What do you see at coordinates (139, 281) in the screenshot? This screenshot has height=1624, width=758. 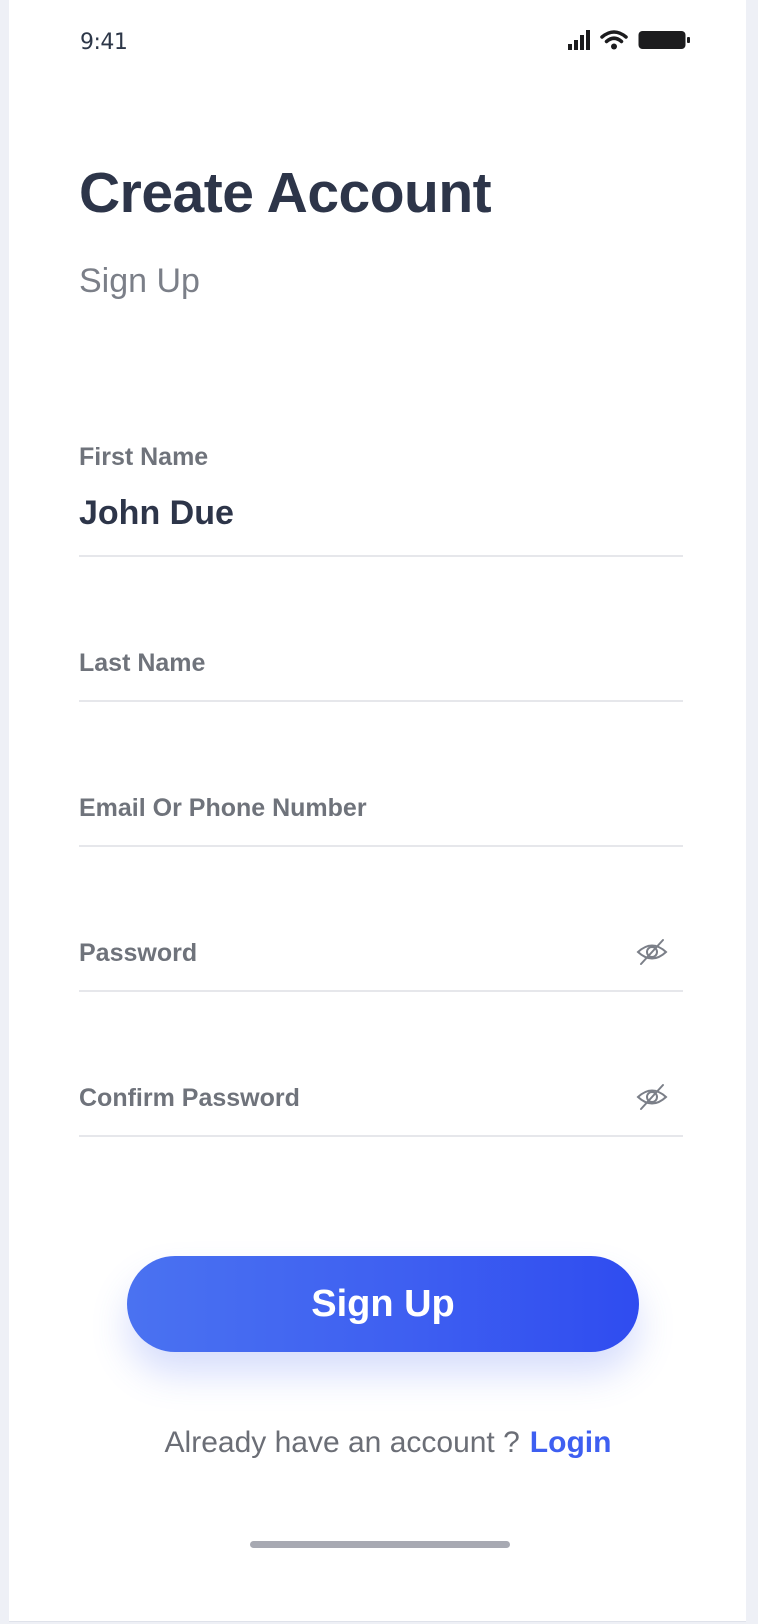 I see `page-subtitle: Sign Up` at bounding box center [139, 281].